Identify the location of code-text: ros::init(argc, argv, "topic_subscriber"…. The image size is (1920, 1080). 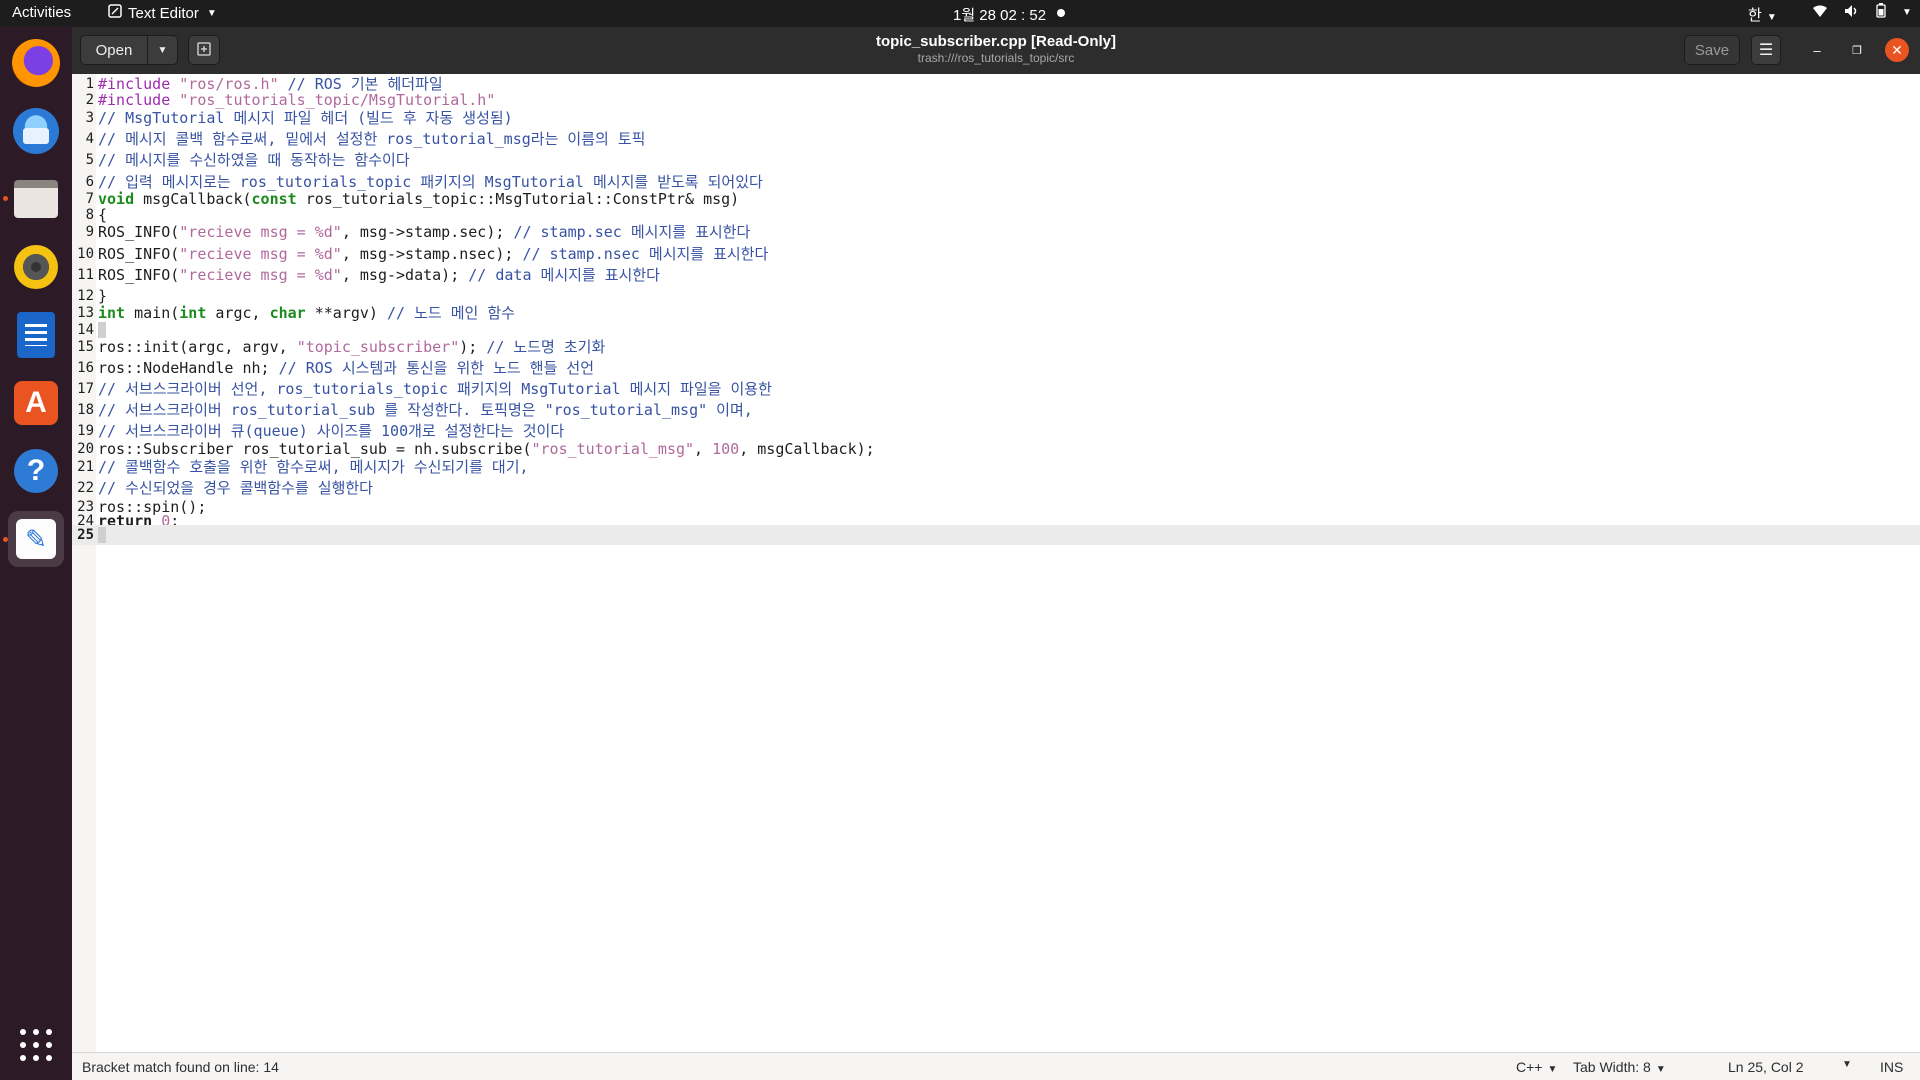
(352, 347).